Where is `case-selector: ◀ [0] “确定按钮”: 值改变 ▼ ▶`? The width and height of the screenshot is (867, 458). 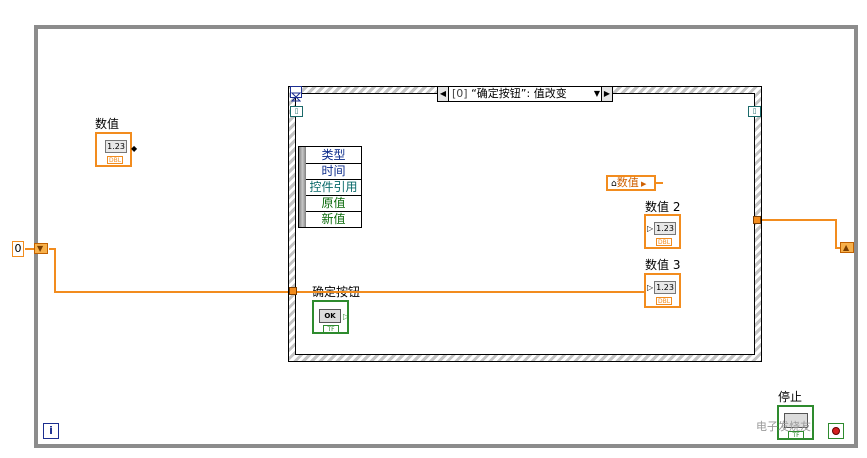 case-selector: ◀ [0] “确定按钮”: 值改变 ▼ ▶ is located at coordinates (525, 94).